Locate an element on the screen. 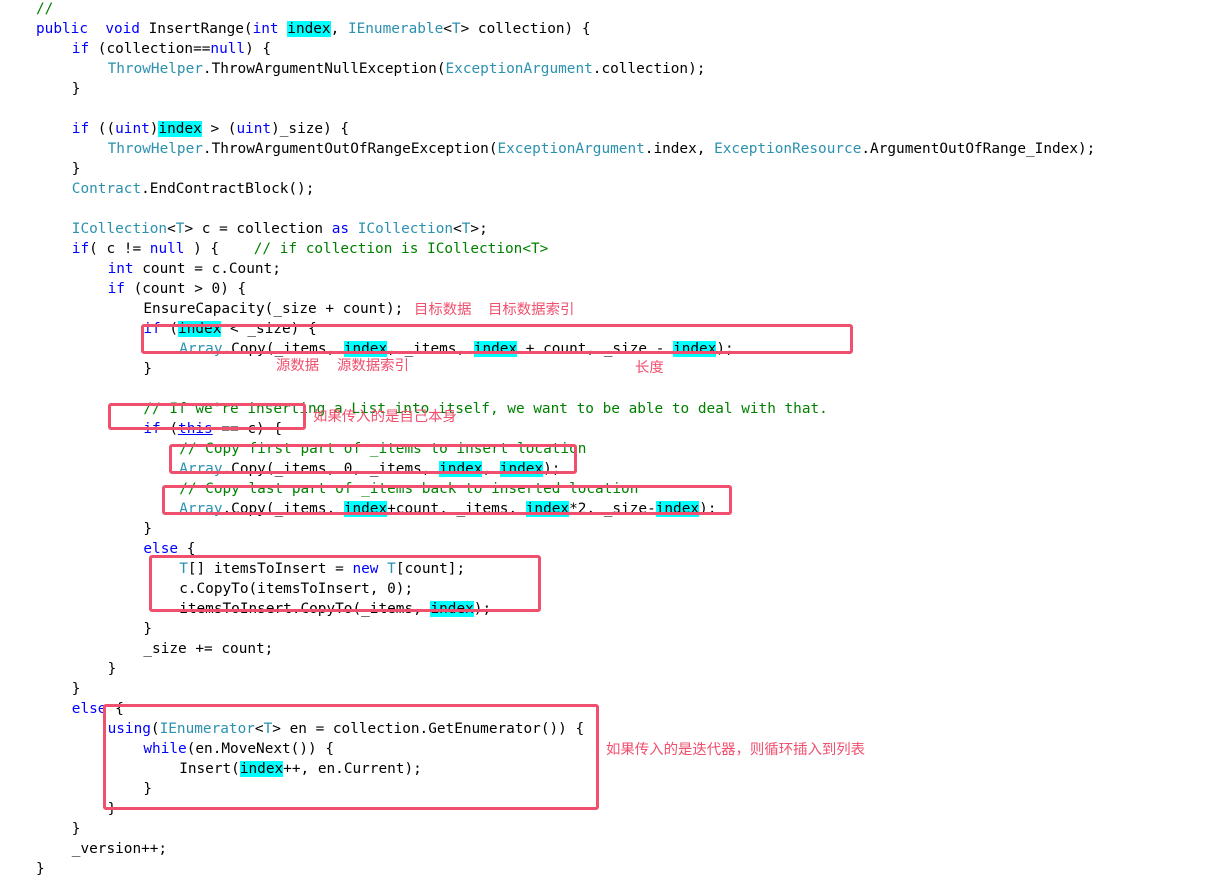  type-token: Contract is located at coordinates (106, 189).